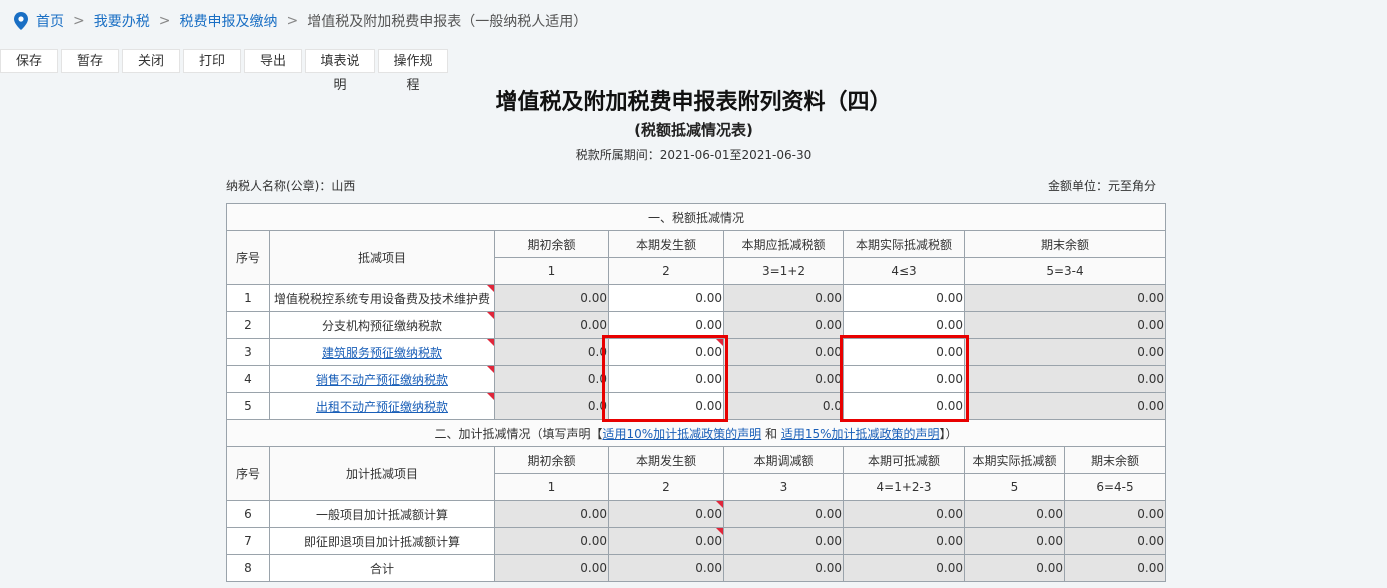 The width and height of the screenshot is (1387, 588). Describe the element at coordinates (291, 186) in the screenshot. I see `taxpayer-name: 纳税人名称(公章)：山西` at that location.